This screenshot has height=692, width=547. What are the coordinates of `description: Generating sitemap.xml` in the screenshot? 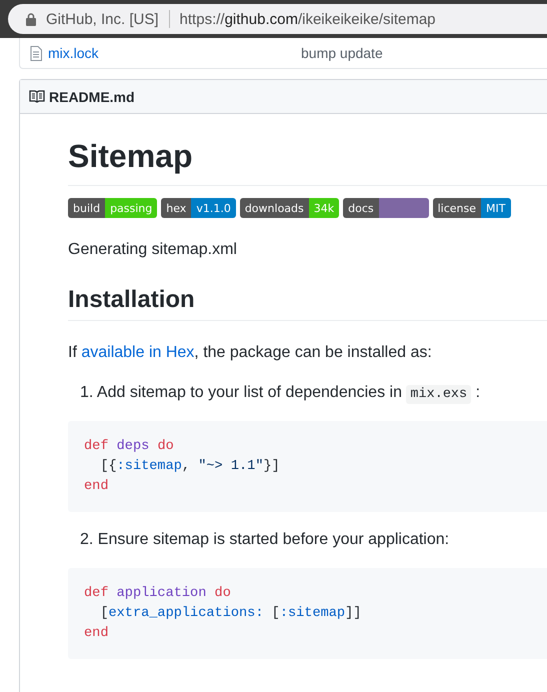 It's located at (153, 250).